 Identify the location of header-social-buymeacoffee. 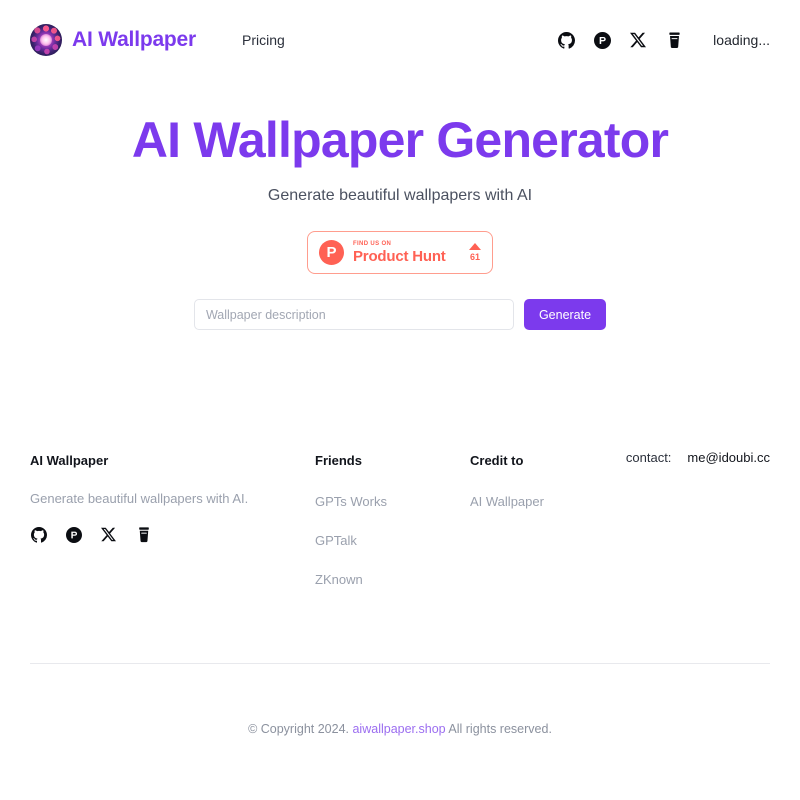
(674, 40).